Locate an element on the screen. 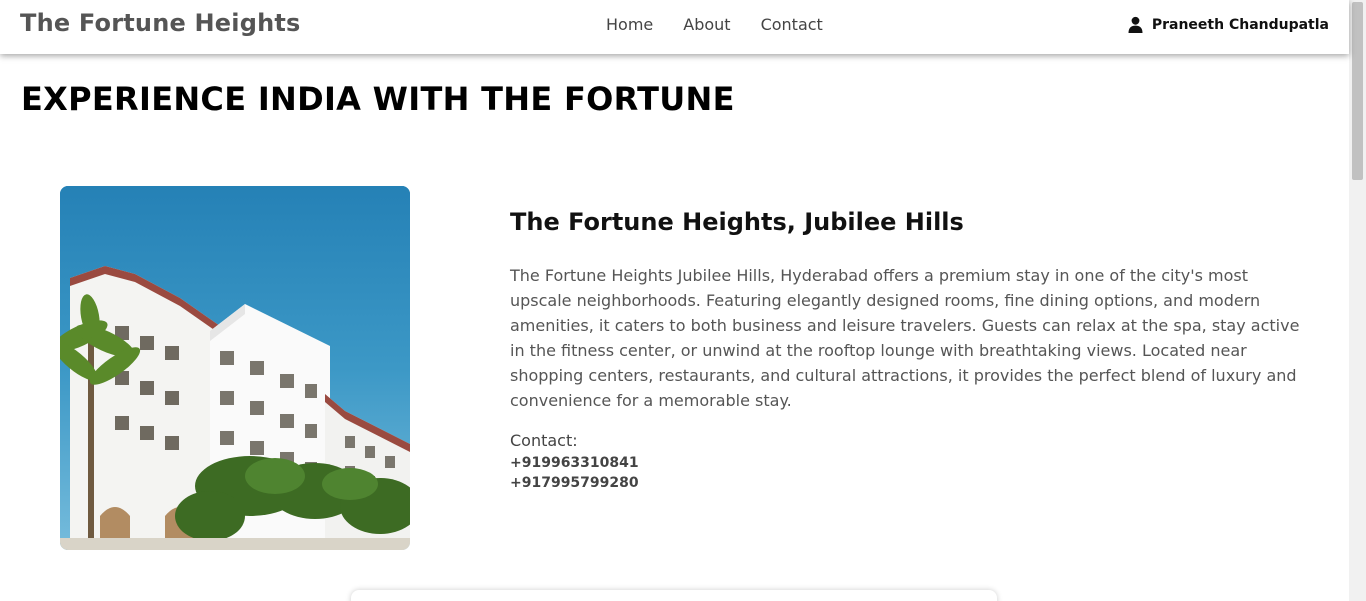  brand-logo-text: The Fortune Heights is located at coordinates (160, 23).